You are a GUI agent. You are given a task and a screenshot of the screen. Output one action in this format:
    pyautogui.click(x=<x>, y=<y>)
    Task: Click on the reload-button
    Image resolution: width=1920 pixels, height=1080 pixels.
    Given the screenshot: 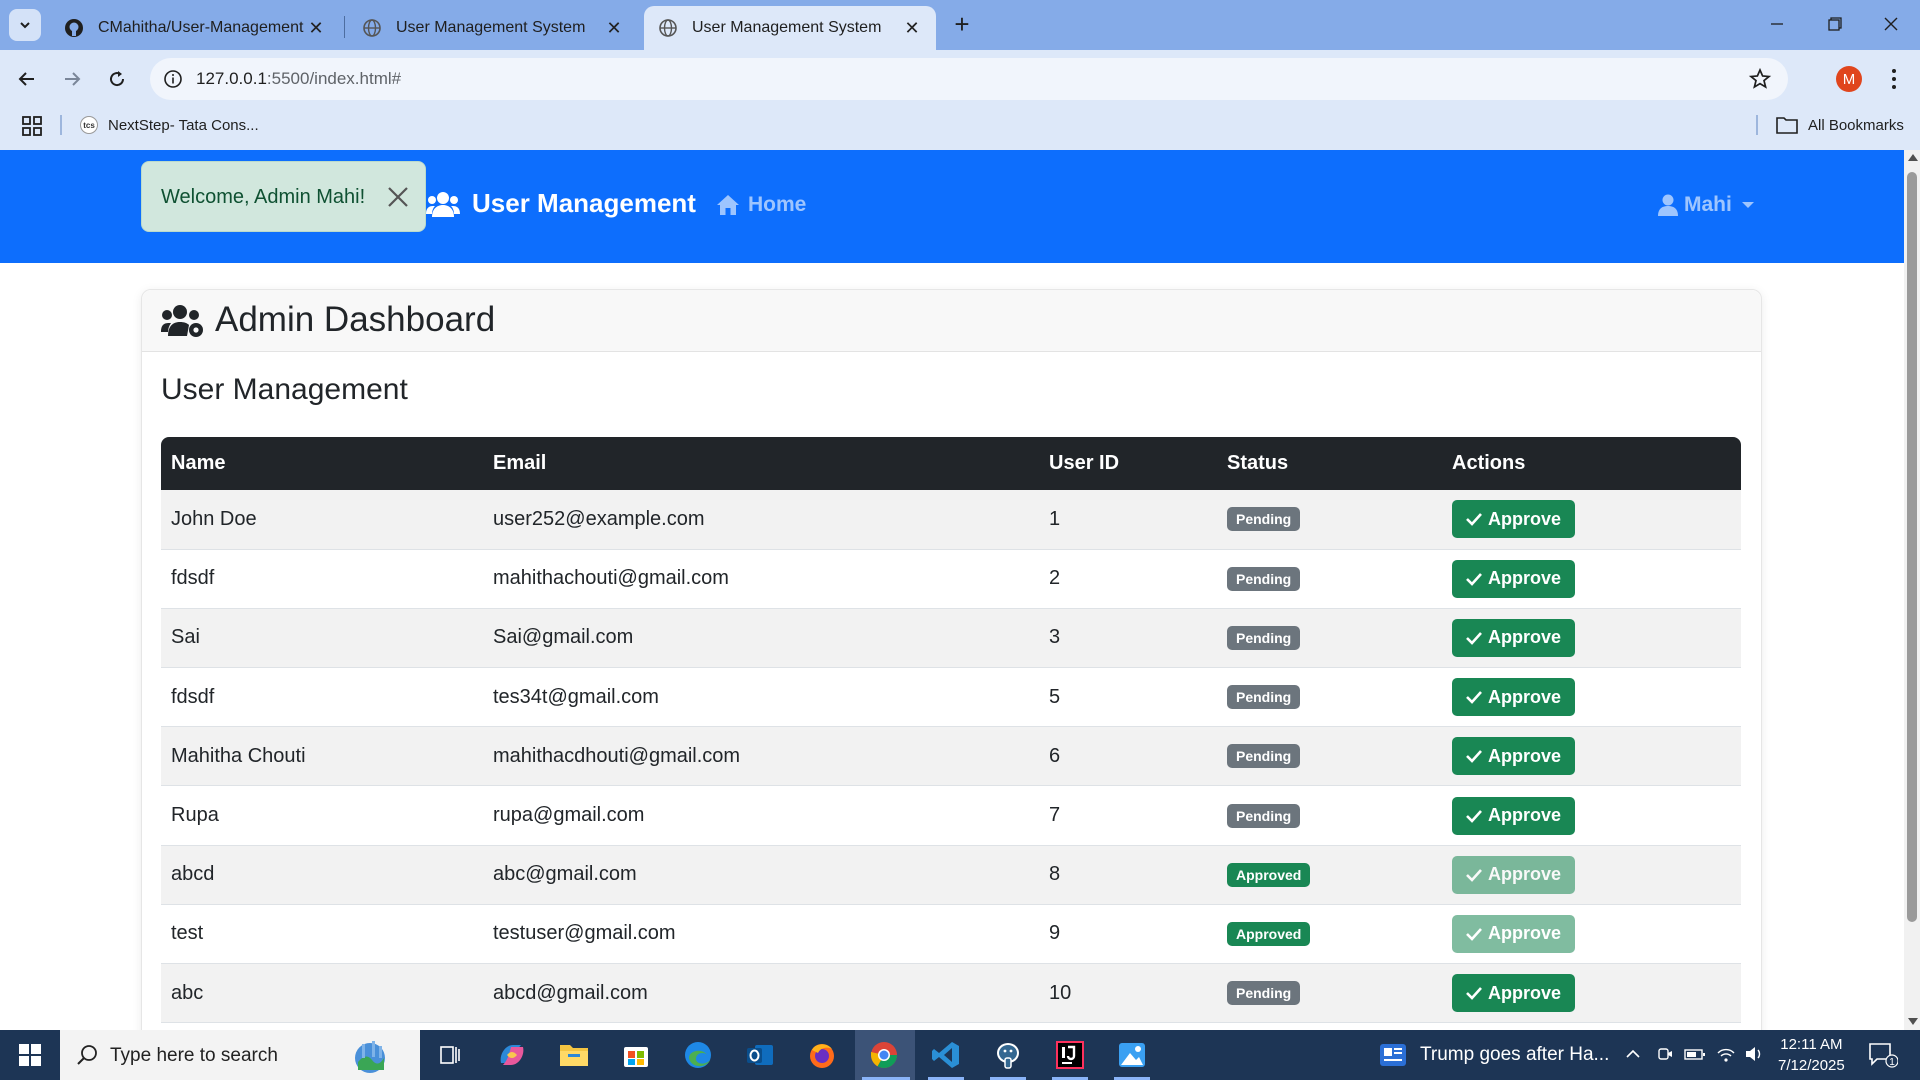 What is the action you would take?
    pyautogui.click(x=117, y=79)
    